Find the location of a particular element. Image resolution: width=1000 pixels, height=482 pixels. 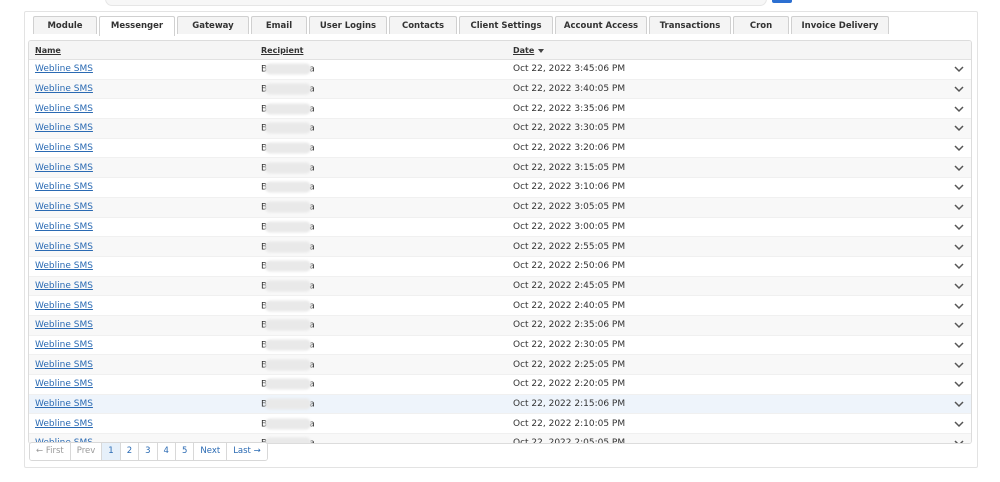

table-row: Webline SMS Ba Oct 22, 2022 3:35:06 PM is located at coordinates (500, 109).